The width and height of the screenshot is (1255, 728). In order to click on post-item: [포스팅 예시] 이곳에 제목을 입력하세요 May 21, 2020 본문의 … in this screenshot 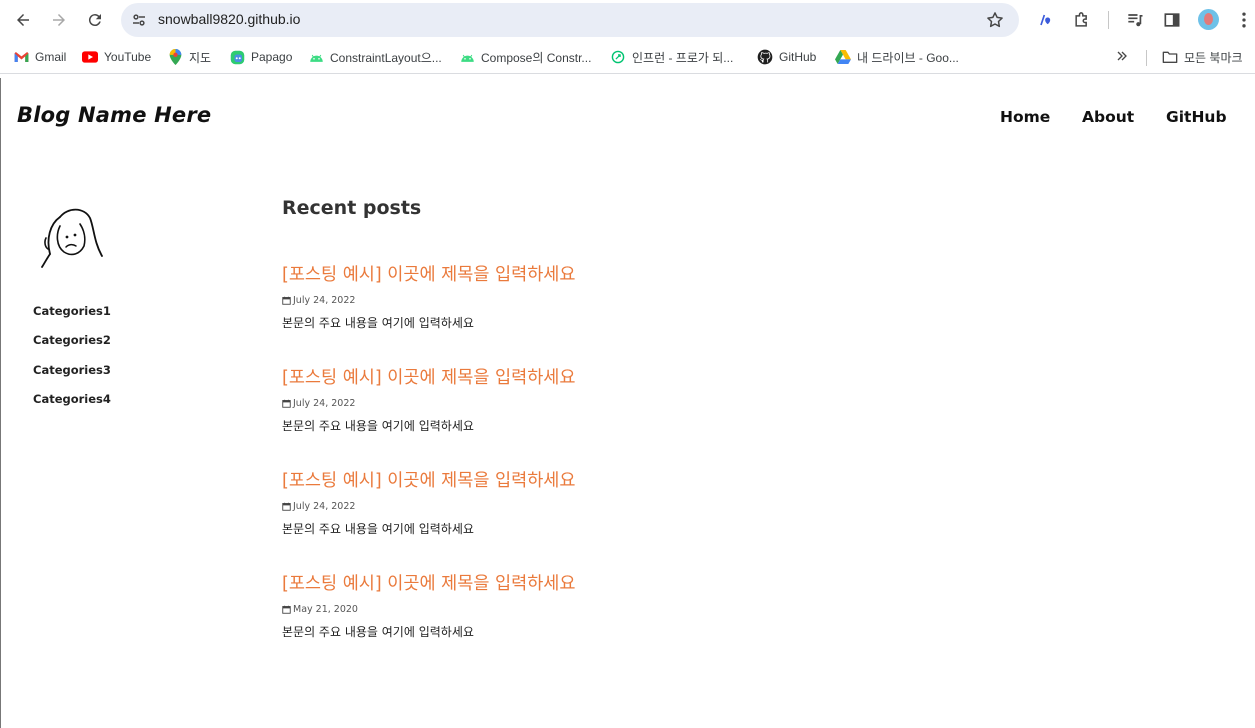, I will do `click(582, 605)`.